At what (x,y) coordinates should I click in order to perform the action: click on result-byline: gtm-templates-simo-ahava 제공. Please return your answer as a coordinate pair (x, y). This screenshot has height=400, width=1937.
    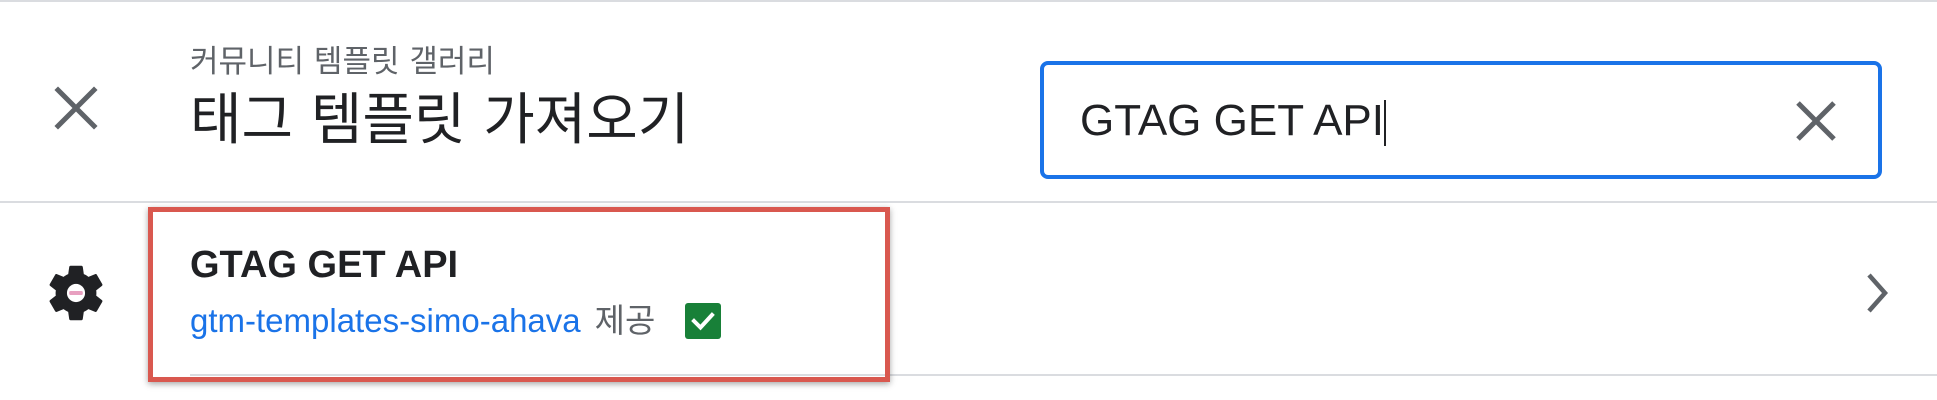
    Looking at the image, I should click on (456, 321).